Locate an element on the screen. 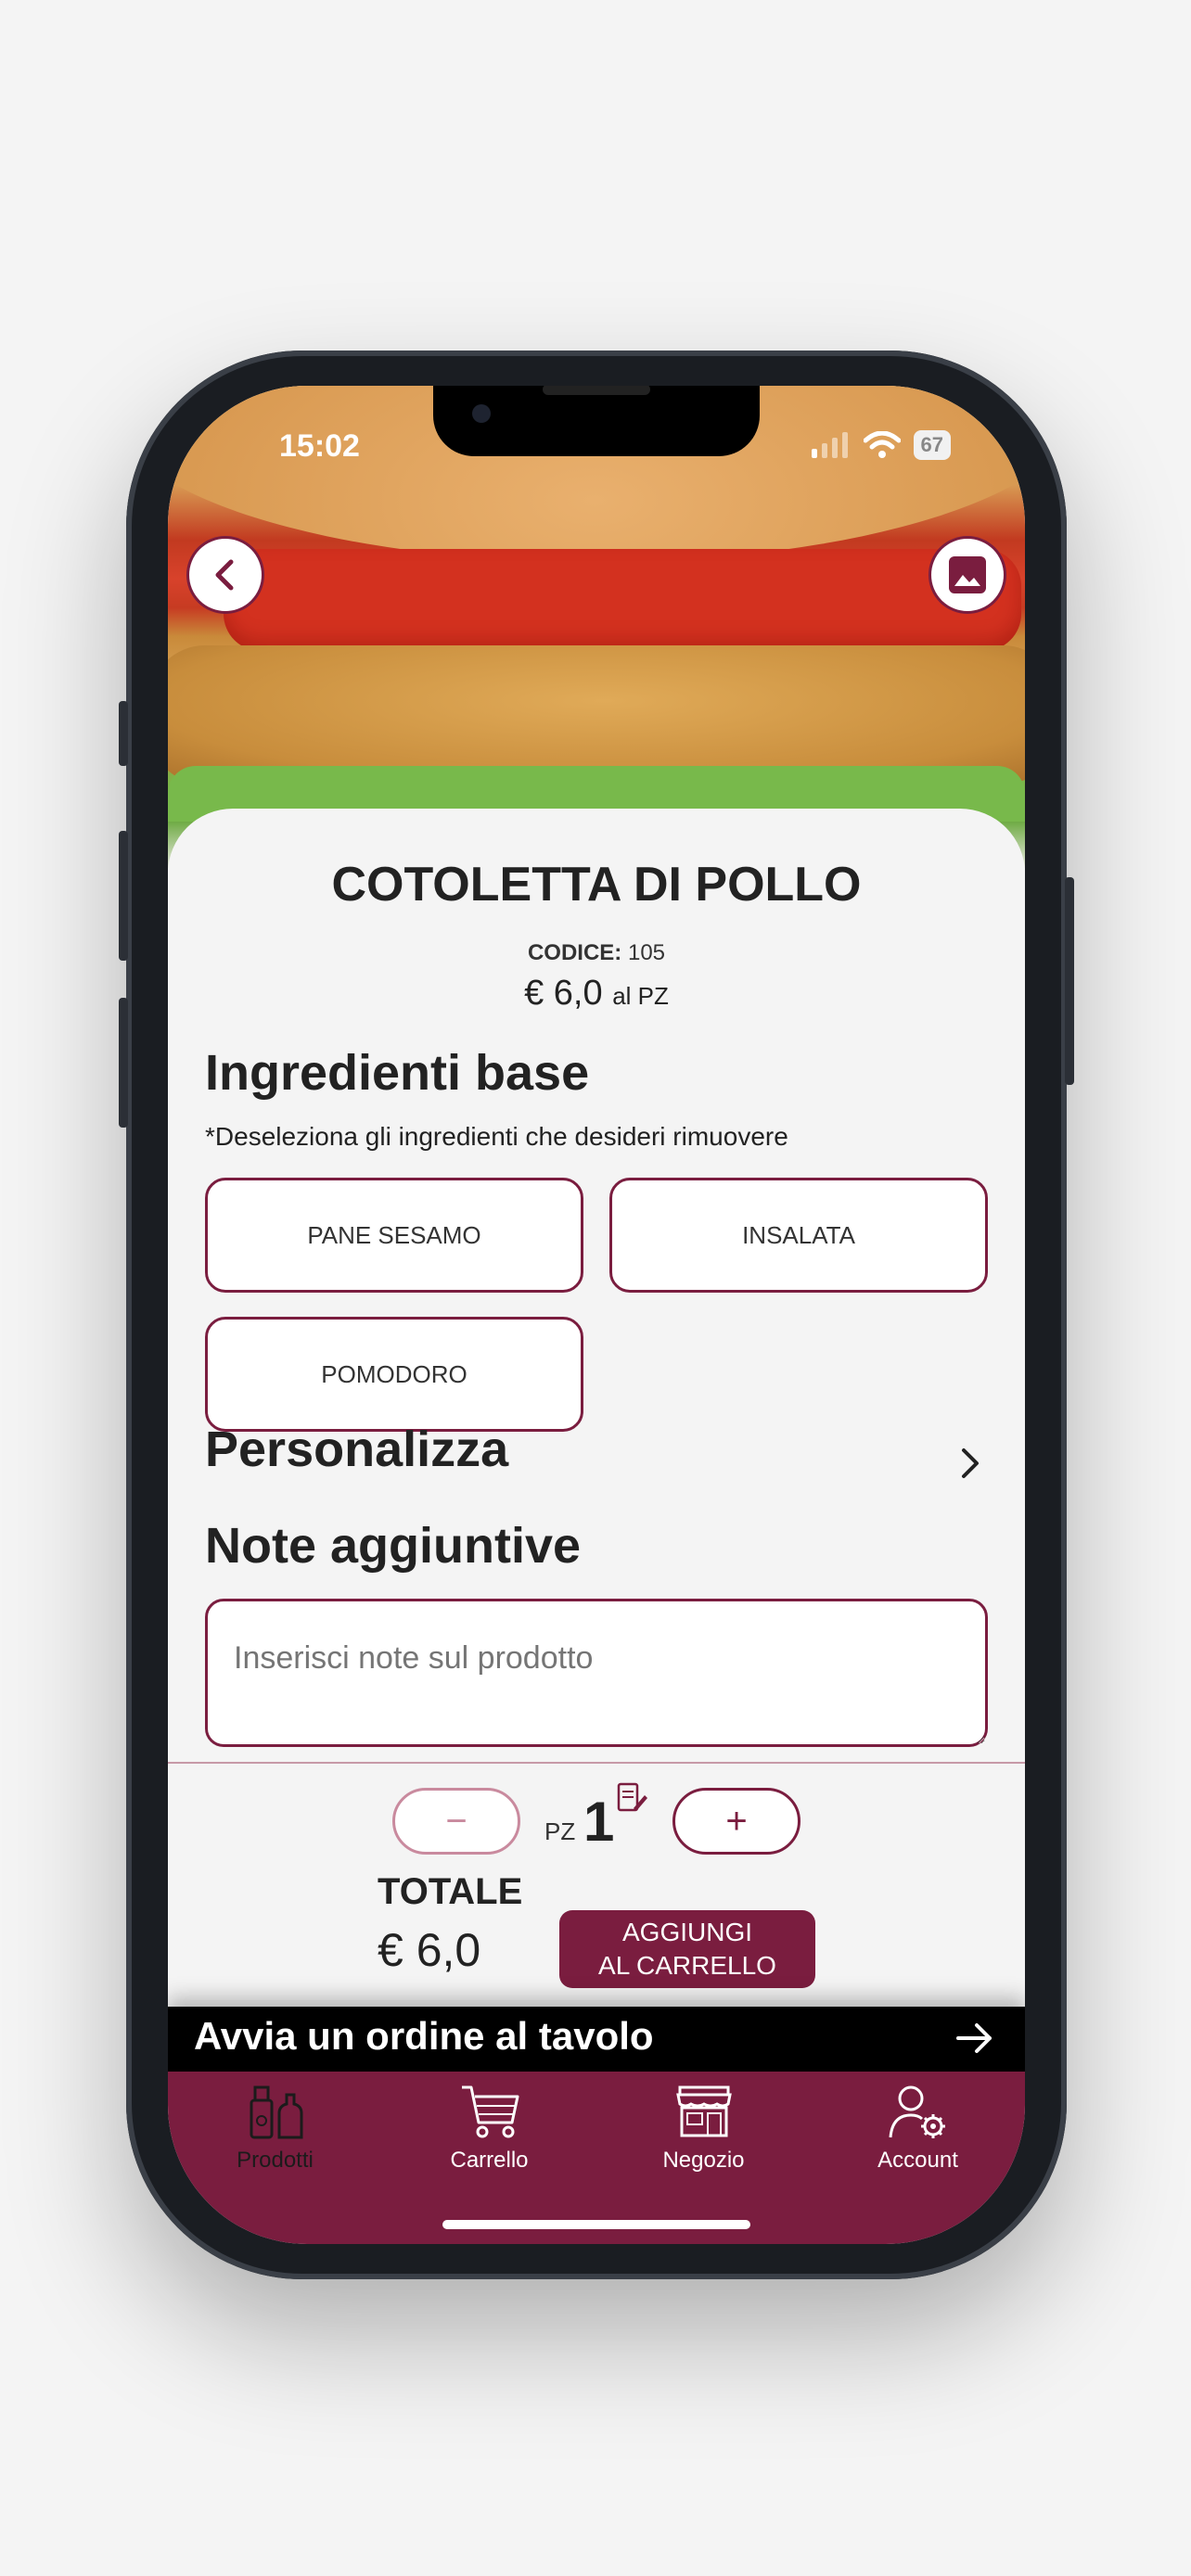  add-to-cart-line1: AGGIUNGI is located at coordinates (686, 1932).